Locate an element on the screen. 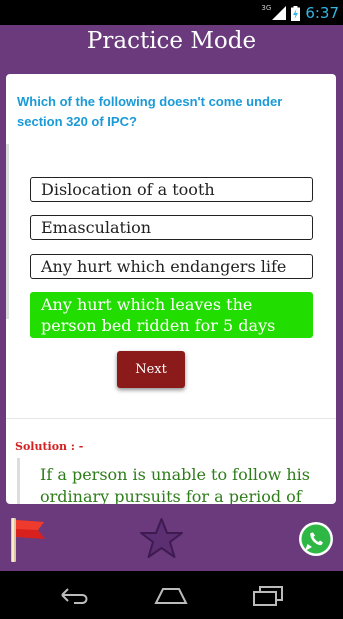  flag-icon is located at coordinates (28, 541).